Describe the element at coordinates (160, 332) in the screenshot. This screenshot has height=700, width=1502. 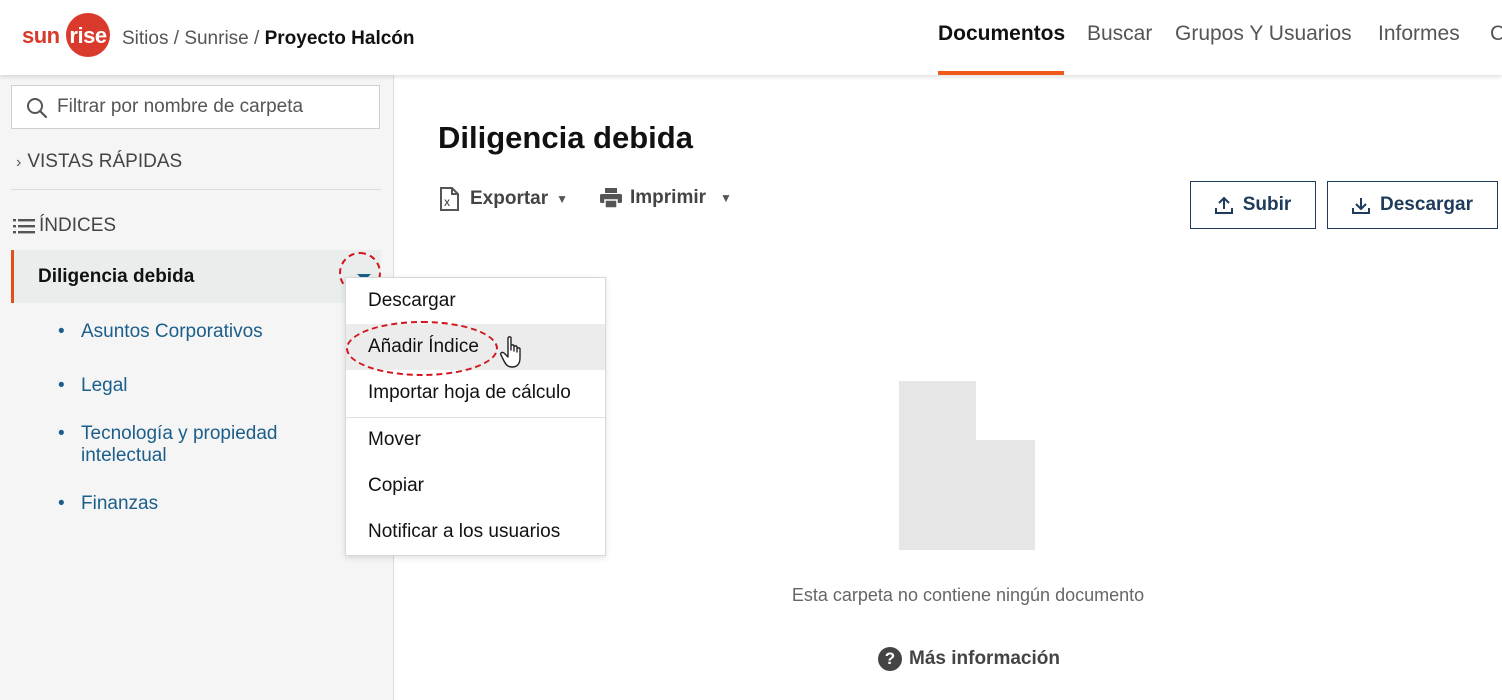
I see `tree-item-child: • Asuntos Corporativos` at that location.